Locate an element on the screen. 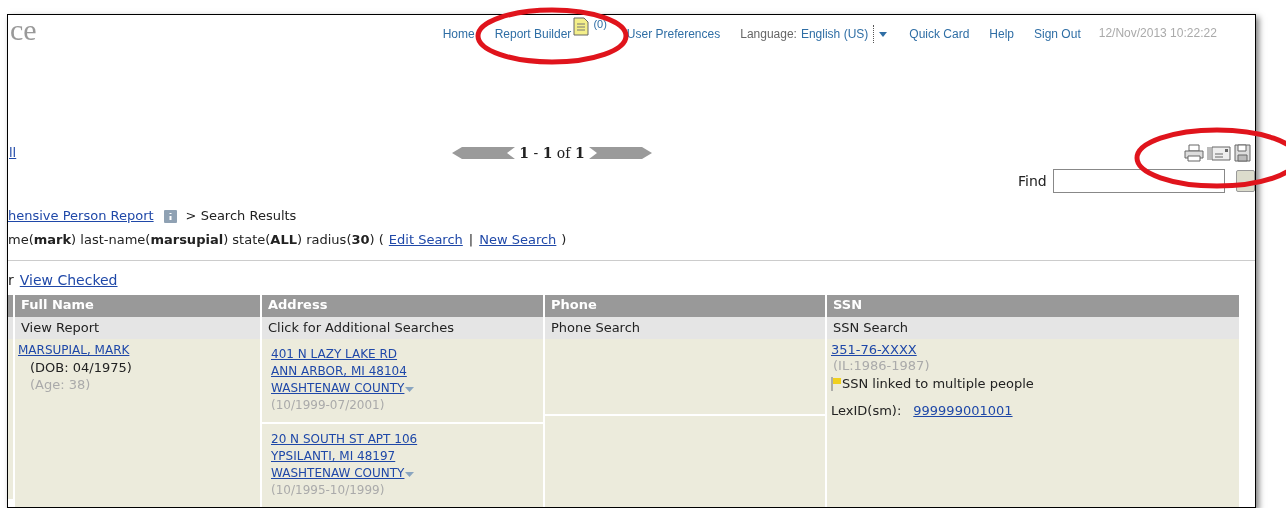  address-link: YPSILANTI, MI 48197 is located at coordinates (333, 456).